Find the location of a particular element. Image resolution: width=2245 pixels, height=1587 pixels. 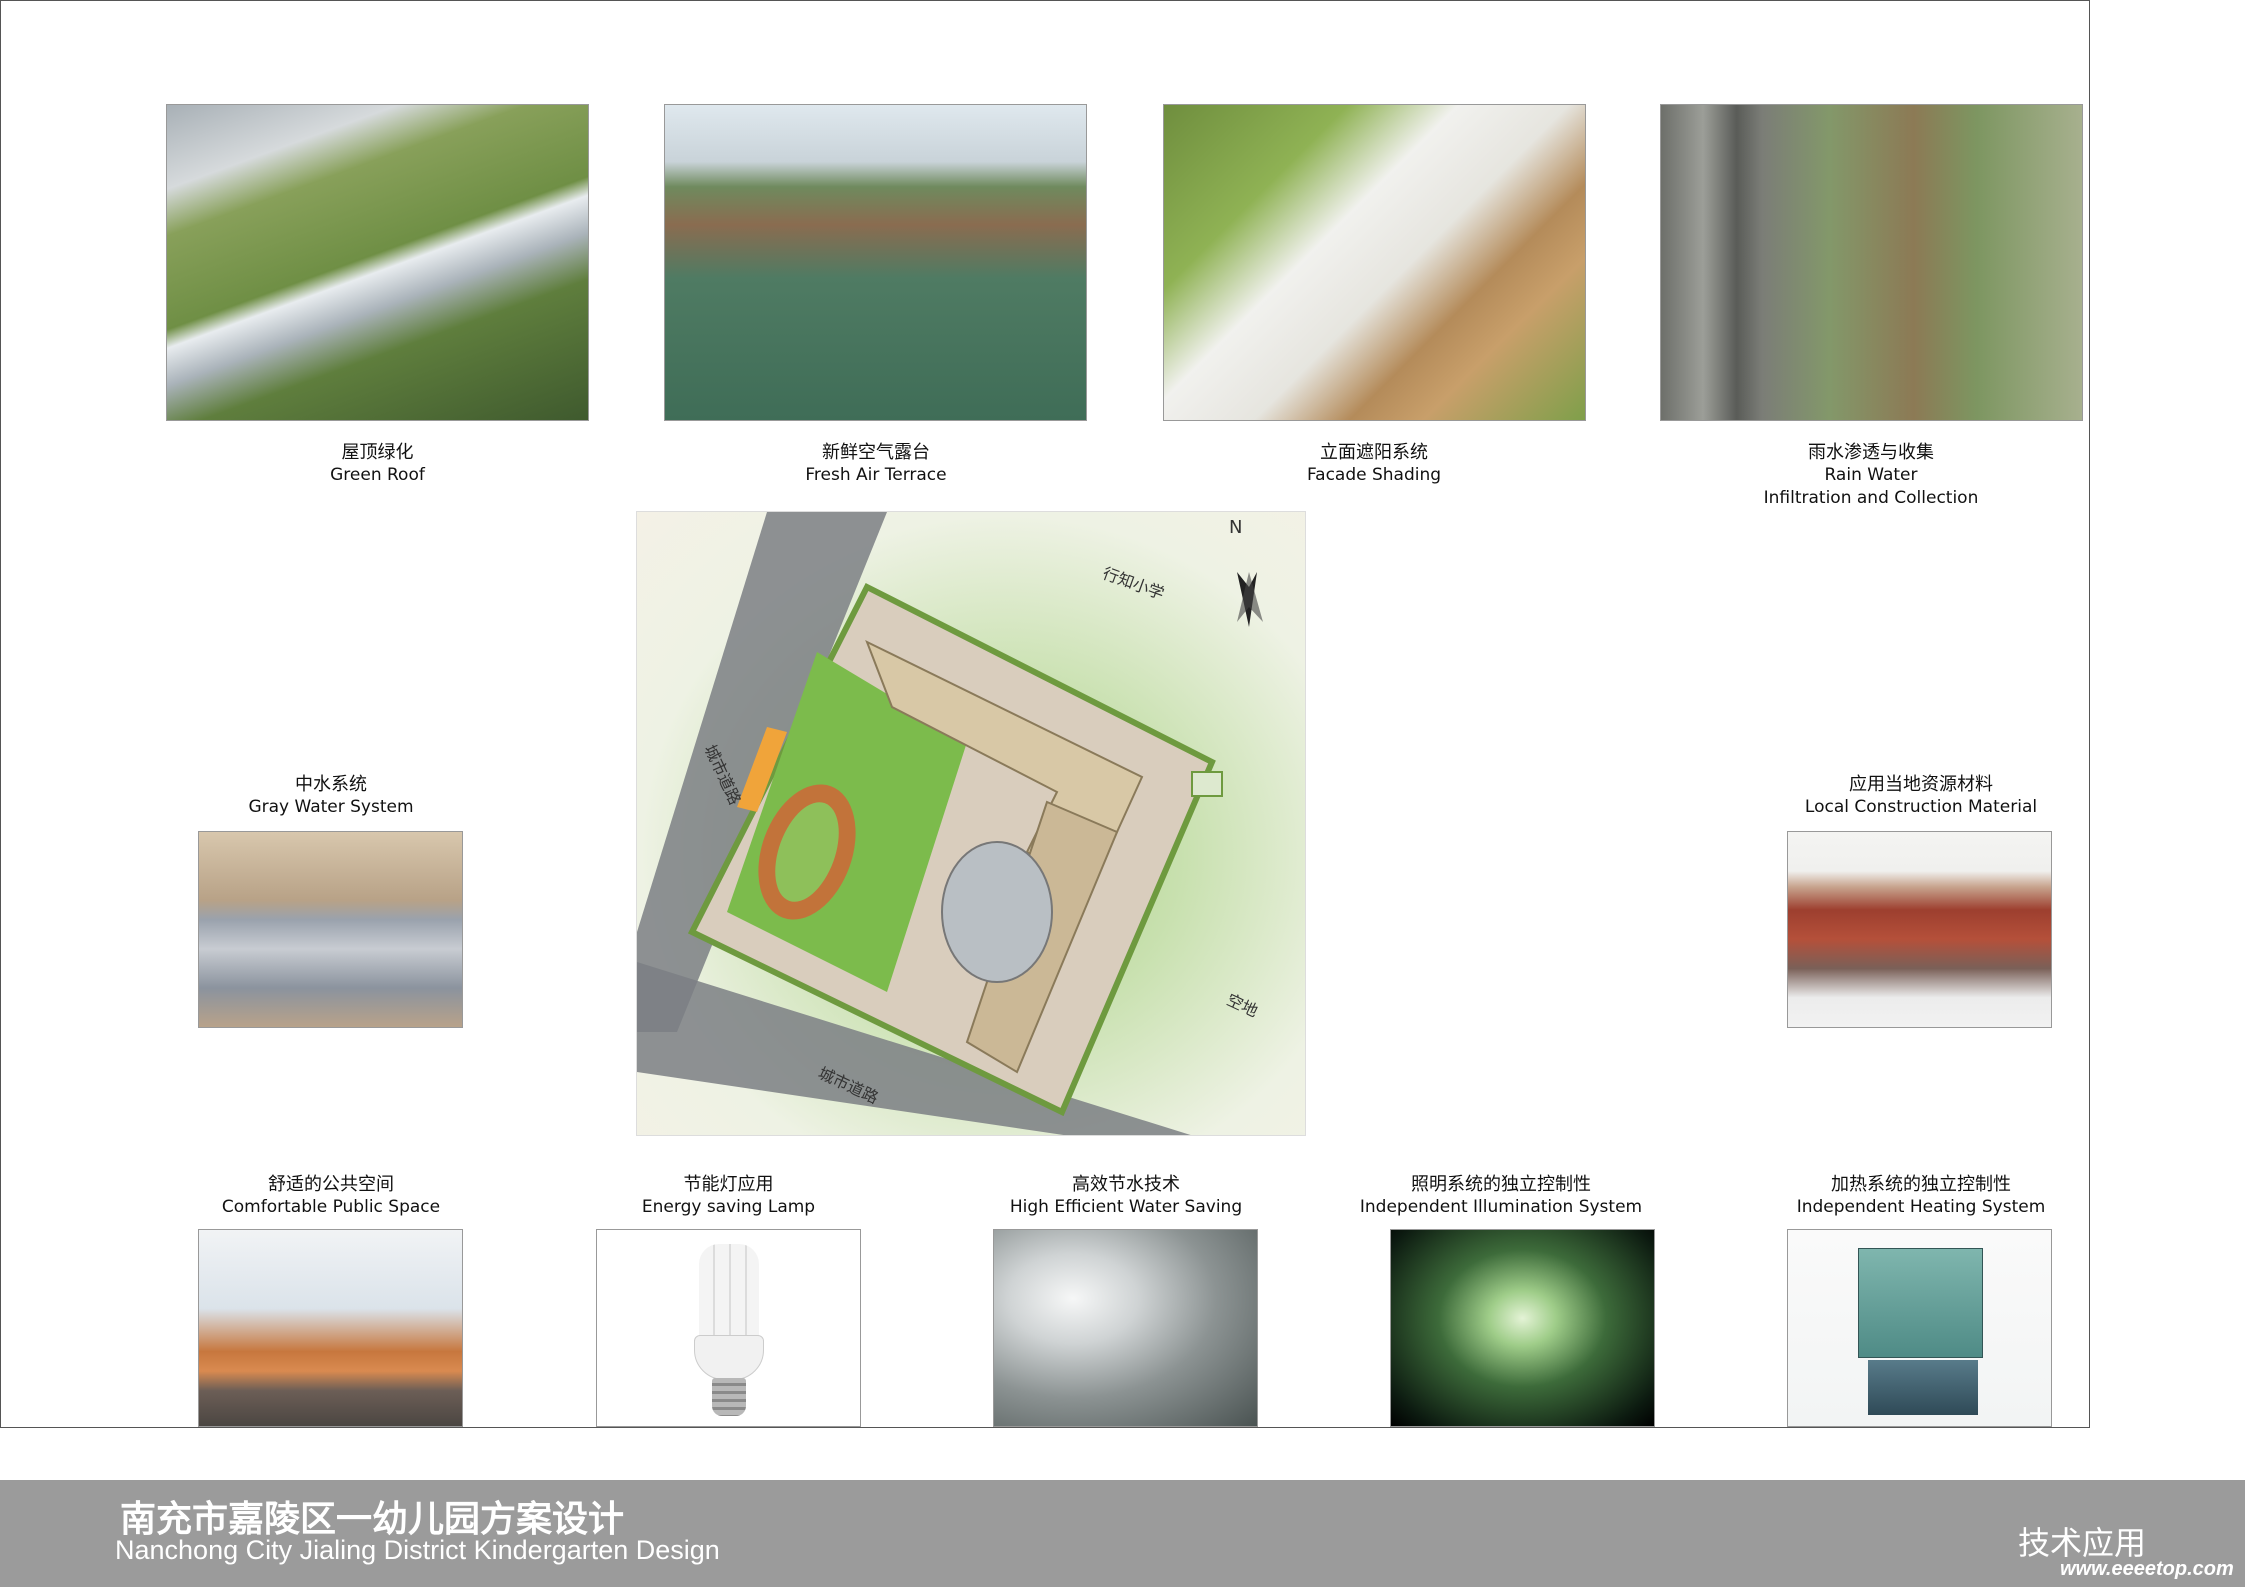

public-space-photo is located at coordinates (330, 1328).